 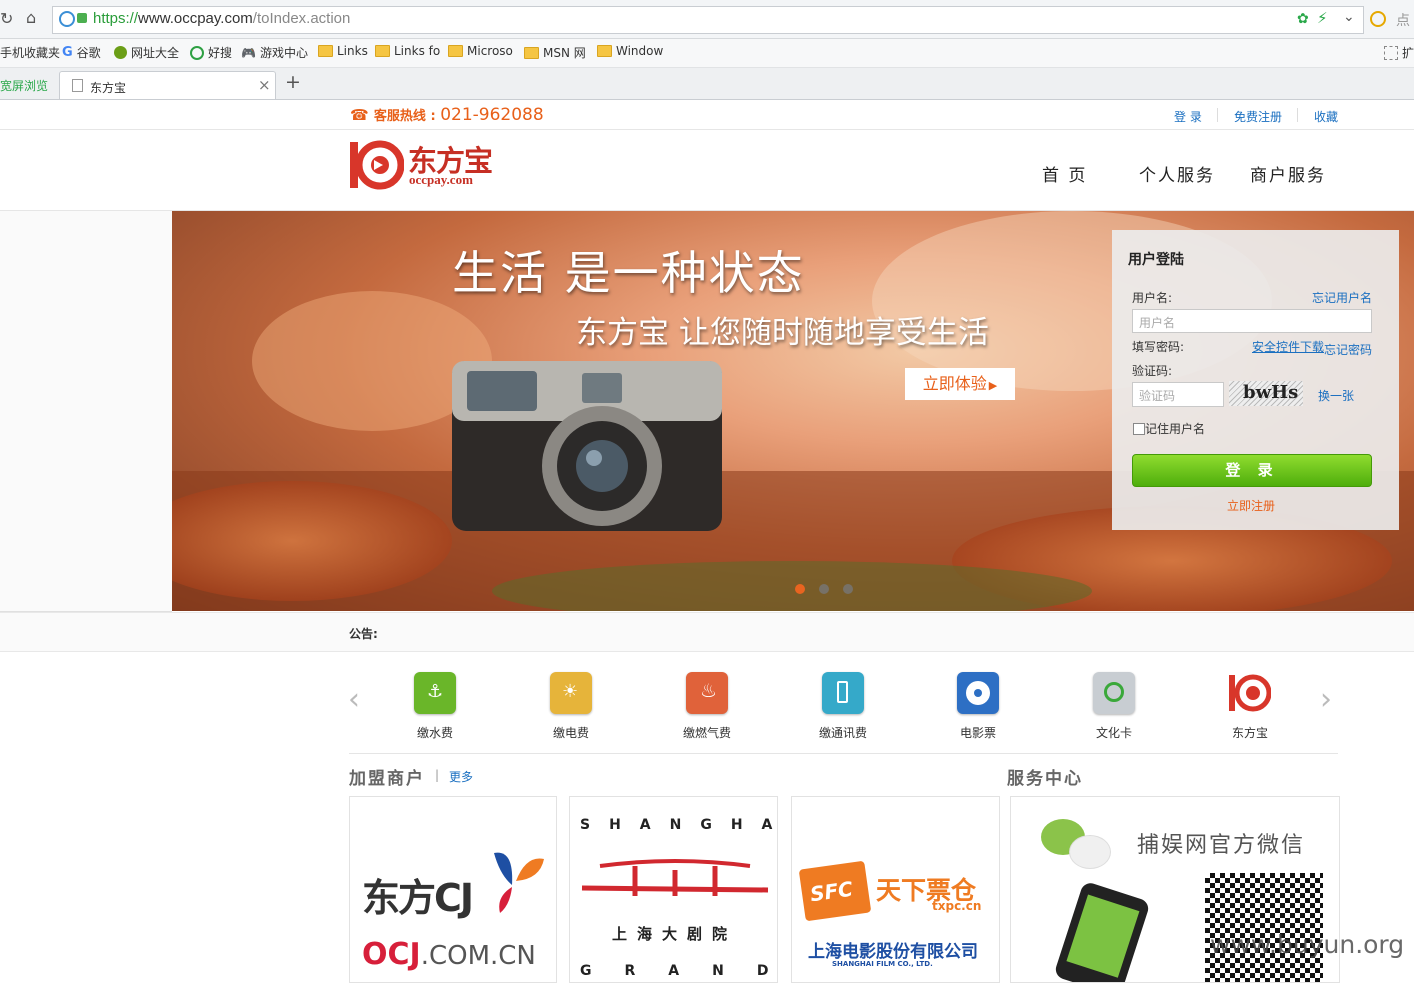 What do you see at coordinates (1303, 19) in the screenshot?
I see `reload-status-icon: ✿` at bounding box center [1303, 19].